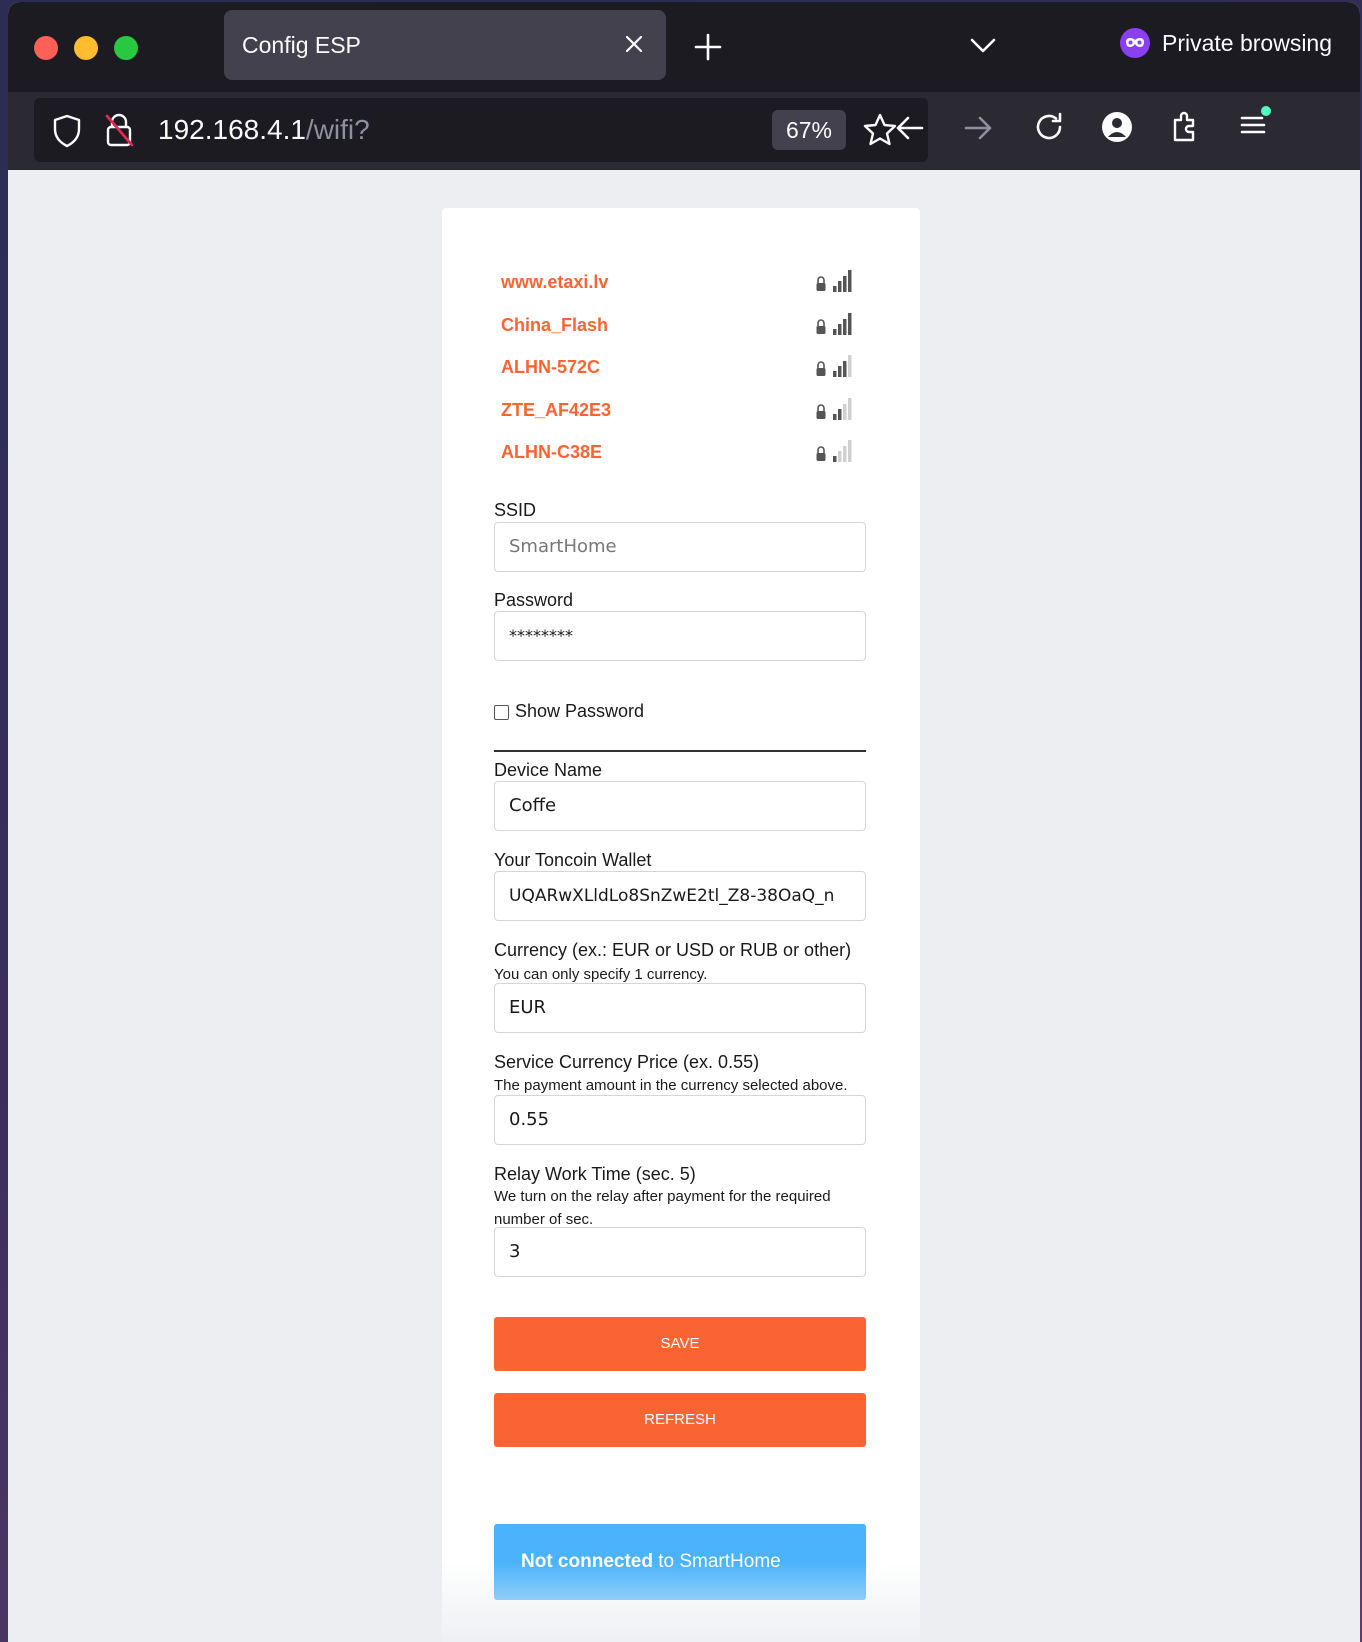 Image resolution: width=1362 pixels, height=1642 pixels. I want to click on network-ssid: ALHN-C38E, so click(551, 452).